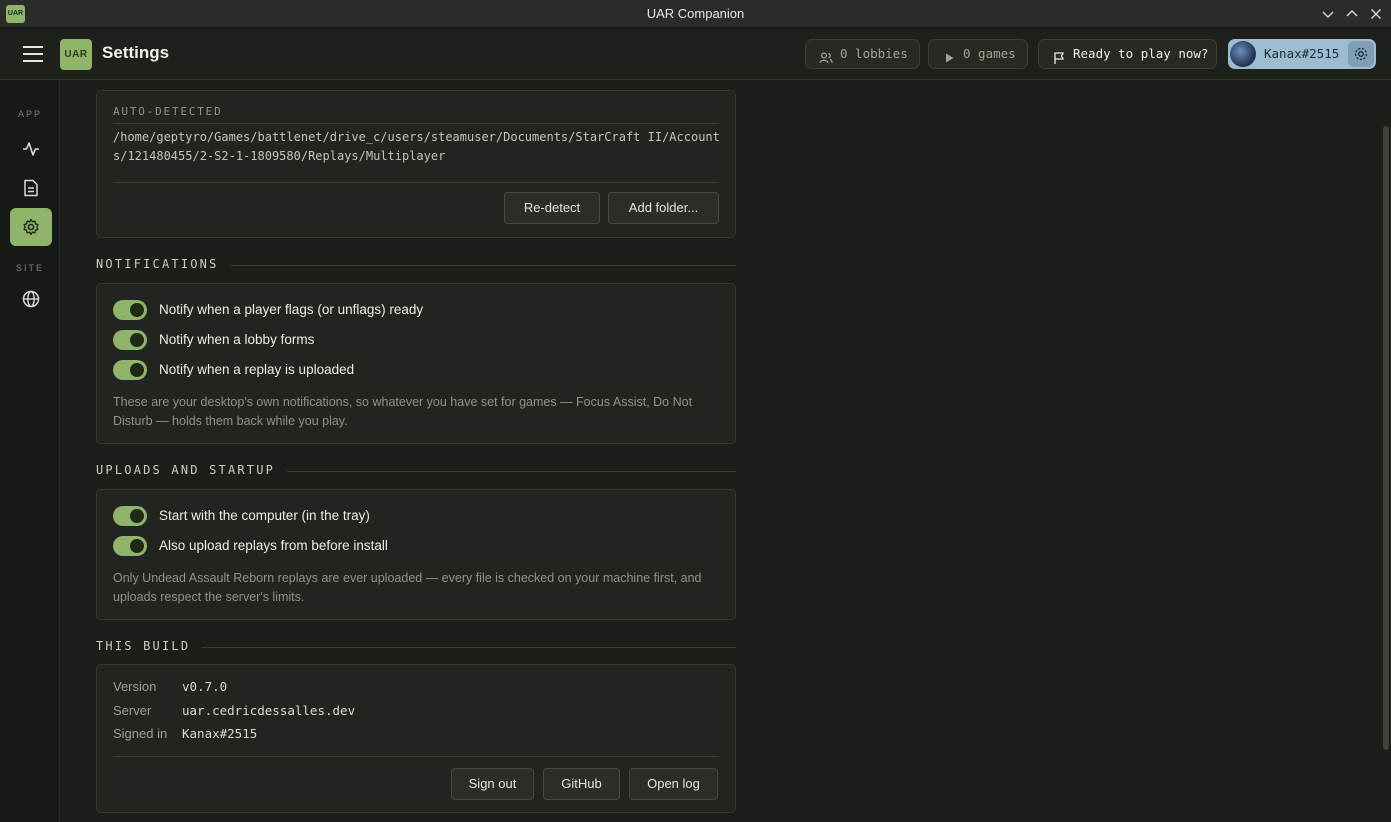 This screenshot has width=1391, height=822. I want to click on signed-in-key: Signed in, so click(140, 733).